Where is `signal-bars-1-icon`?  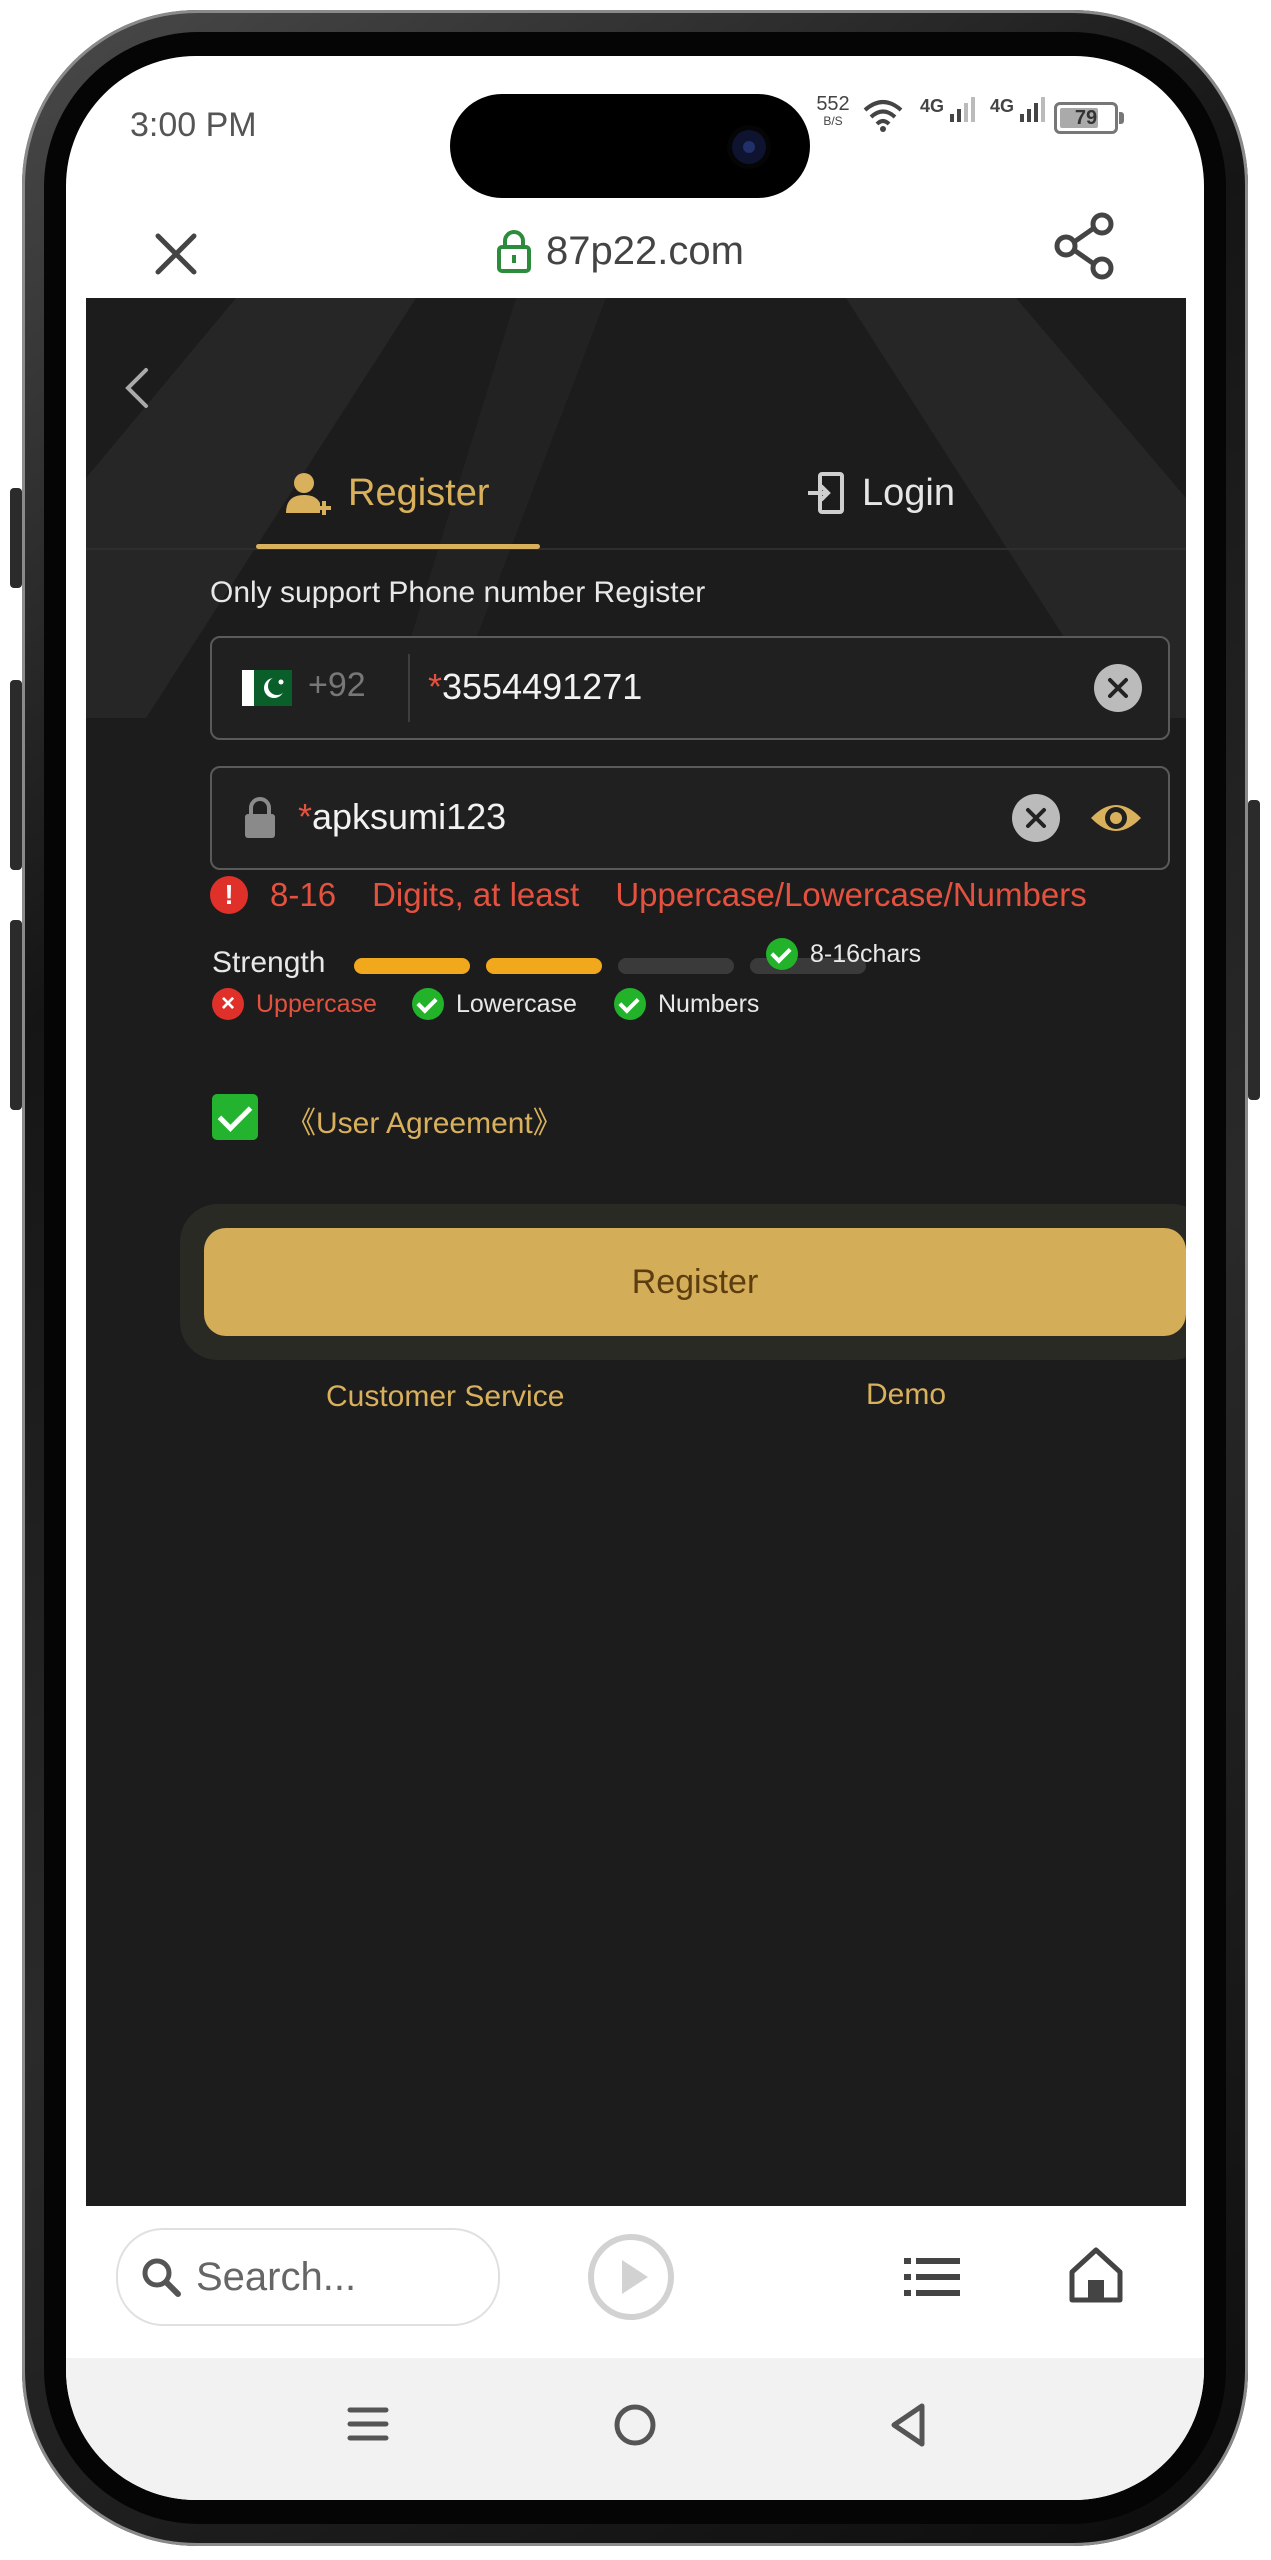 signal-bars-1-icon is located at coordinates (963, 109).